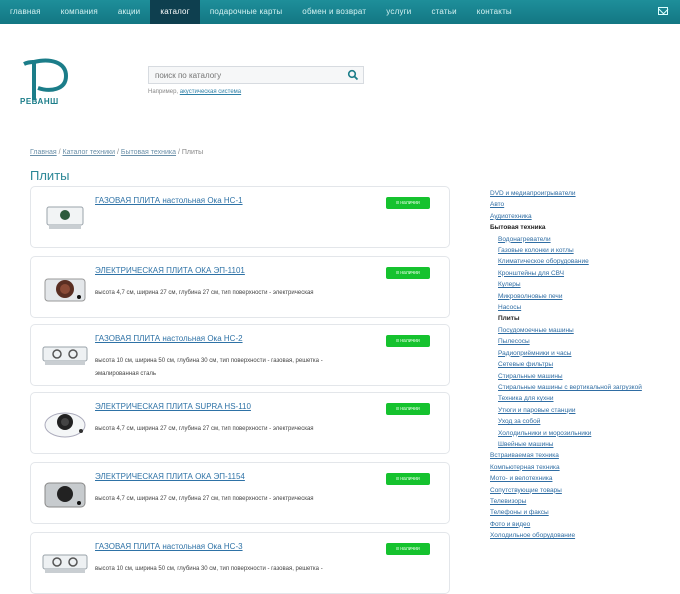  I want to click on search-hint-link: акустическая система, so click(210, 92).